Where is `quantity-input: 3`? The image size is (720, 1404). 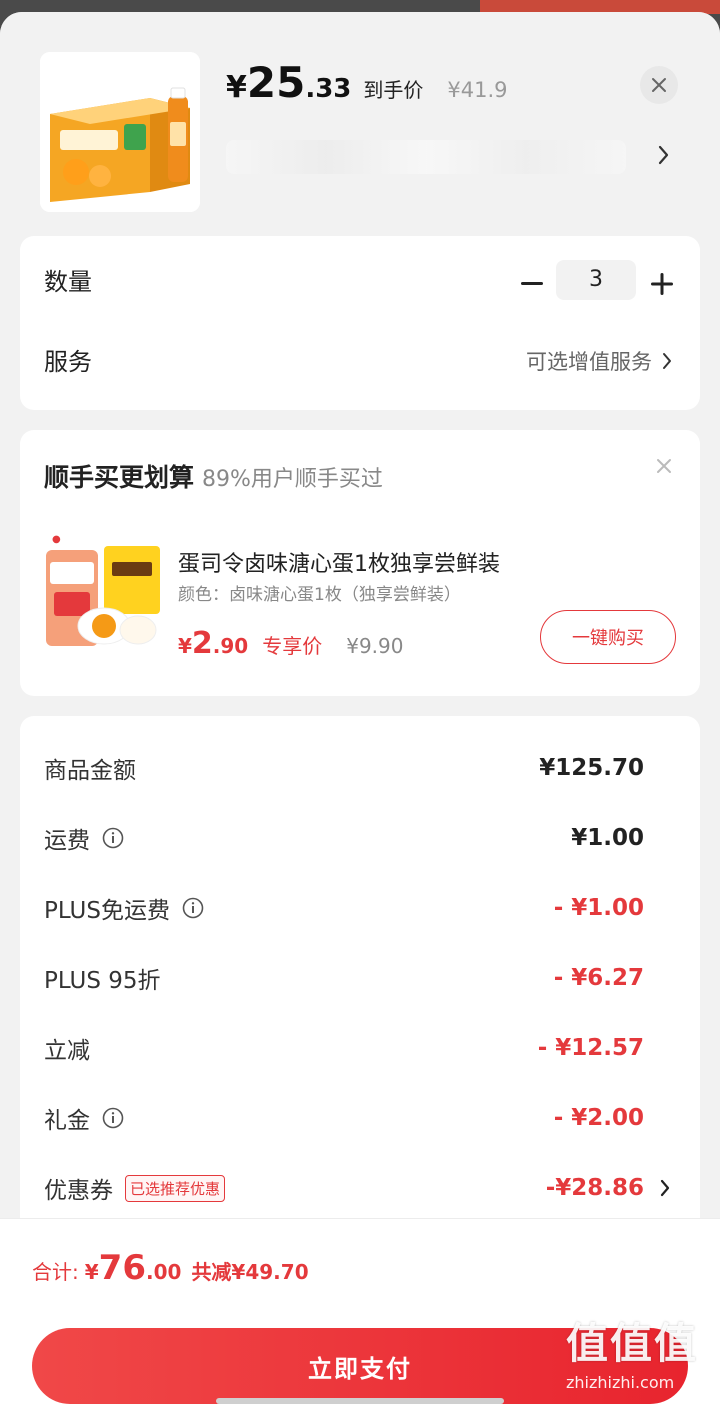 quantity-input: 3 is located at coordinates (596, 280).